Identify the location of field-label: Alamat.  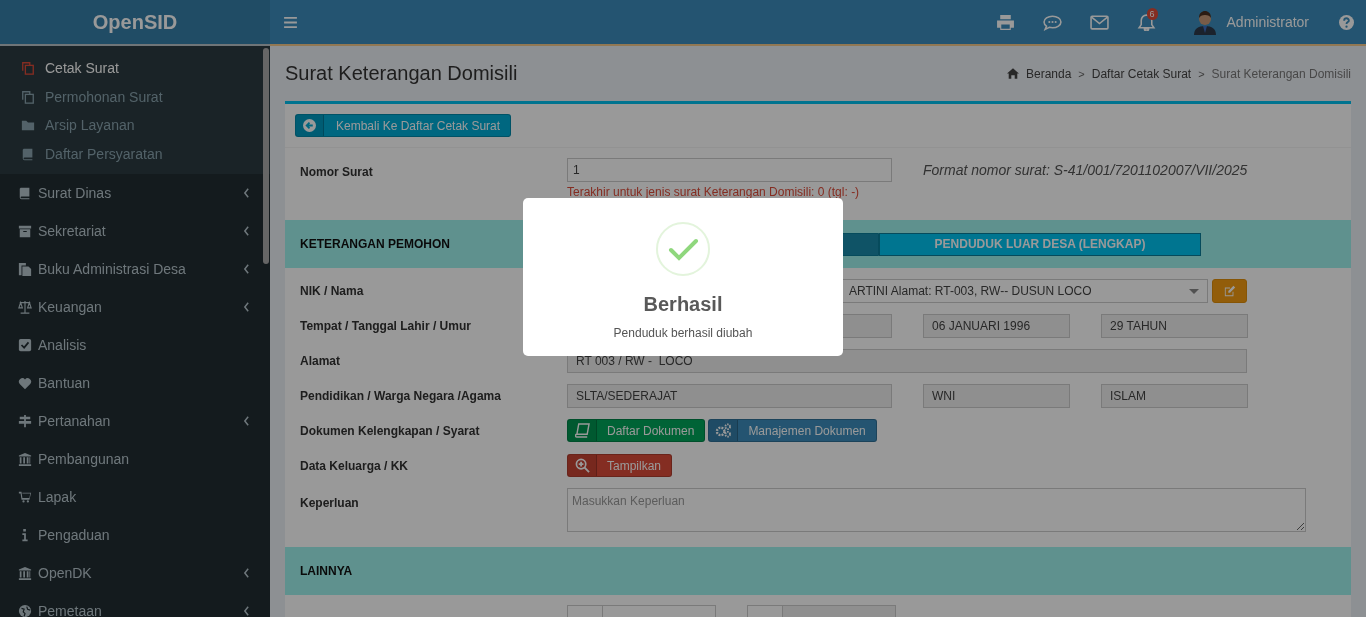
(320, 361).